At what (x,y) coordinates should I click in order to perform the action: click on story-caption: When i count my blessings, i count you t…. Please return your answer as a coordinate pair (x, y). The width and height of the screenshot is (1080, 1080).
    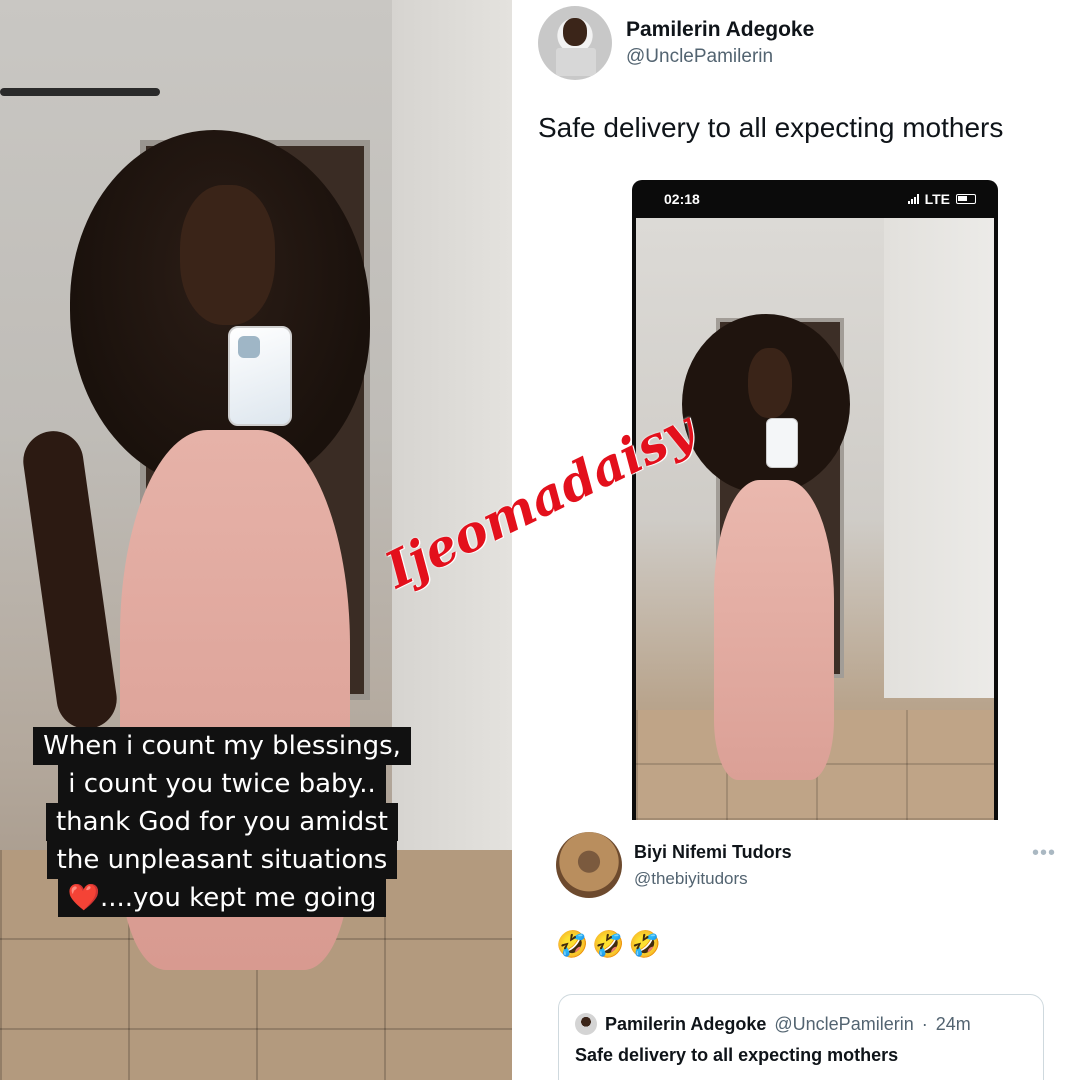
    Looking at the image, I should click on (222, 822).